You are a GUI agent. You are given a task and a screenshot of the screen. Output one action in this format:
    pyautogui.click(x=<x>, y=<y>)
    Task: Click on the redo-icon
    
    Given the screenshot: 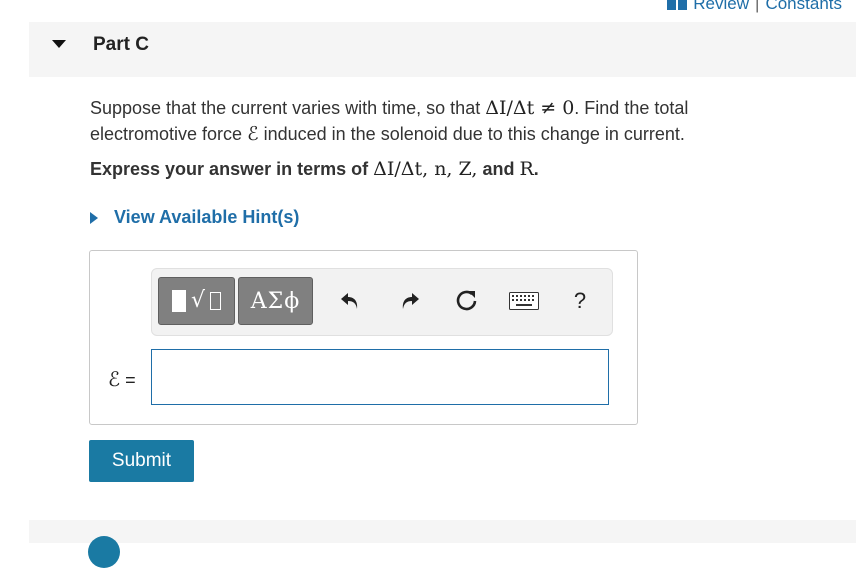 What is the action you would take?
    pyautogui.click(x=410, y=301)
    